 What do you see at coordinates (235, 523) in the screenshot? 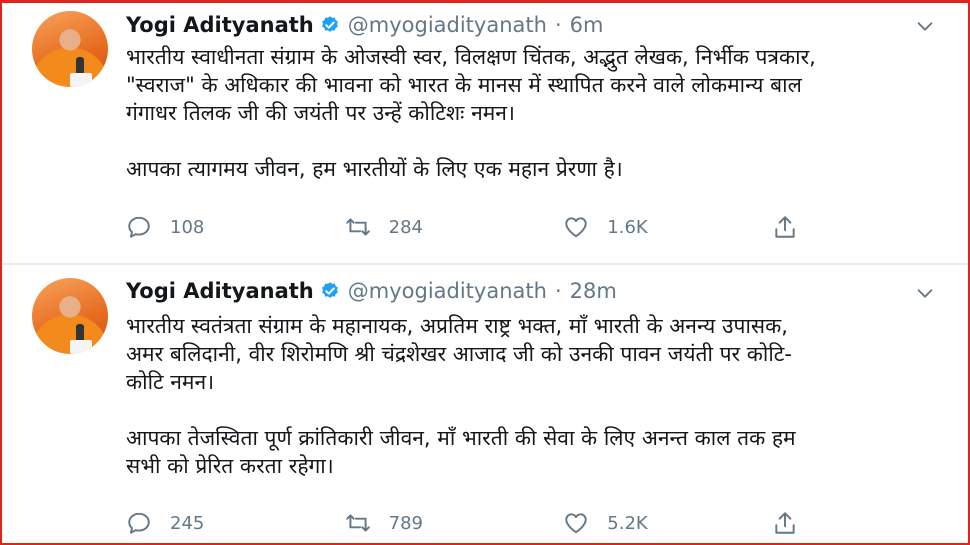
I see `reply-button: 245` at bounding box center [235, 523].